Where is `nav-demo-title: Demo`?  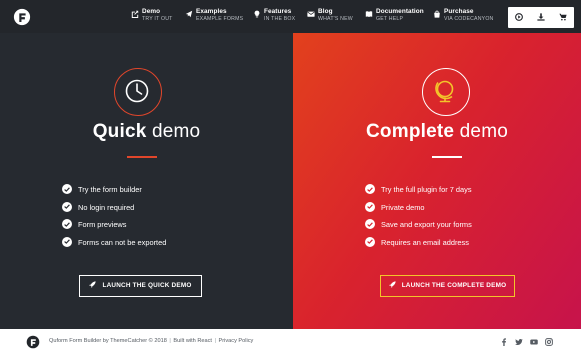 nav-demo-title: Demo is located at coordinates (151, 11).